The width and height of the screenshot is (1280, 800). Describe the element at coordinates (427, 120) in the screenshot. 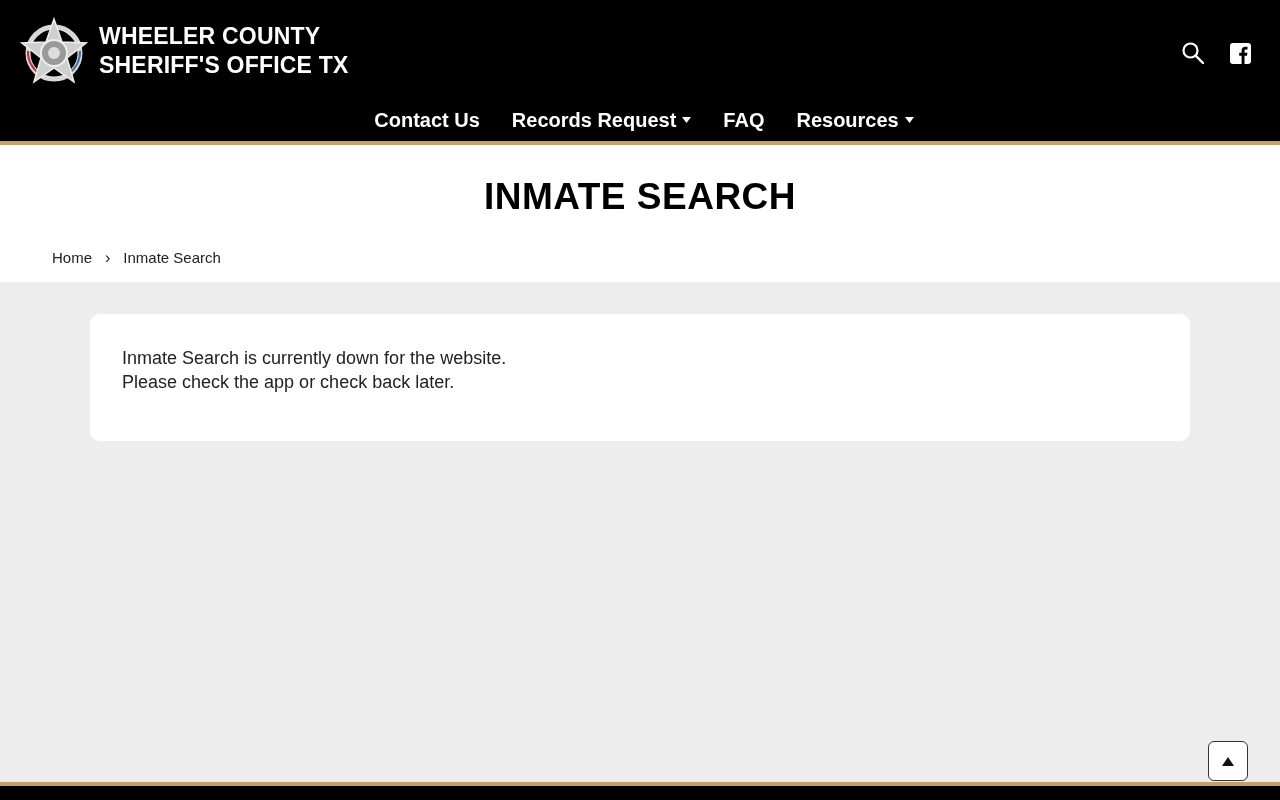

I see `nav-link: Contact Us` at that location.